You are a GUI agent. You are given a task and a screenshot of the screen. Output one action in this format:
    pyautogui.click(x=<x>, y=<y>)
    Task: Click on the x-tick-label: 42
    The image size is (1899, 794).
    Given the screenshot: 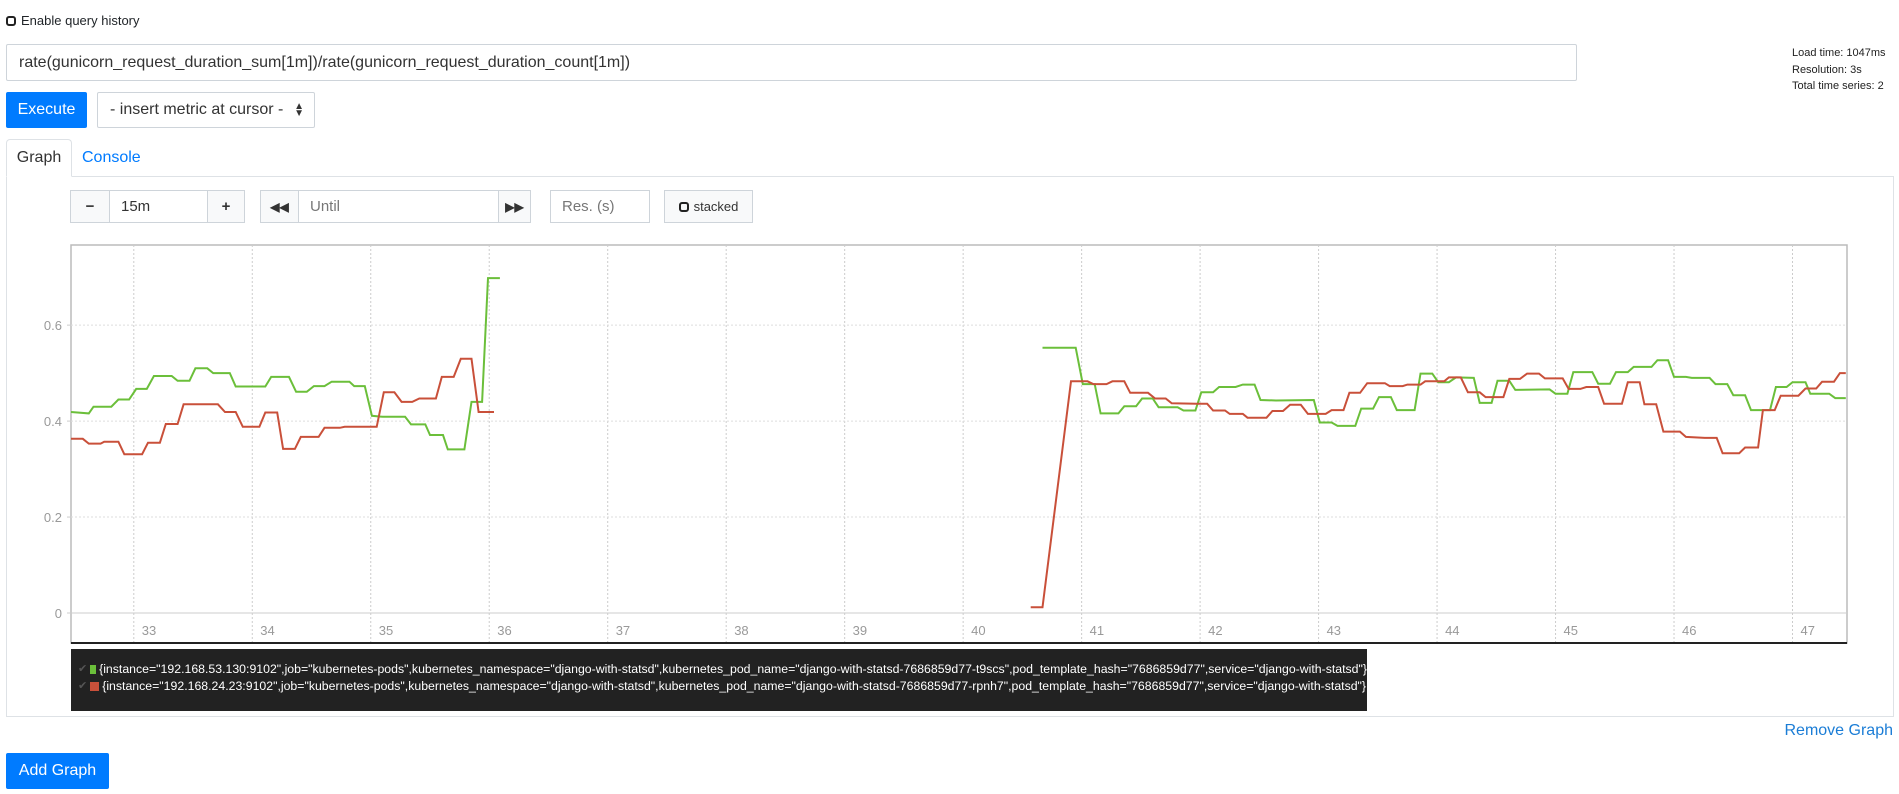 What is the action you would take?
    pyautogui.click(x=1215, y=630)
    